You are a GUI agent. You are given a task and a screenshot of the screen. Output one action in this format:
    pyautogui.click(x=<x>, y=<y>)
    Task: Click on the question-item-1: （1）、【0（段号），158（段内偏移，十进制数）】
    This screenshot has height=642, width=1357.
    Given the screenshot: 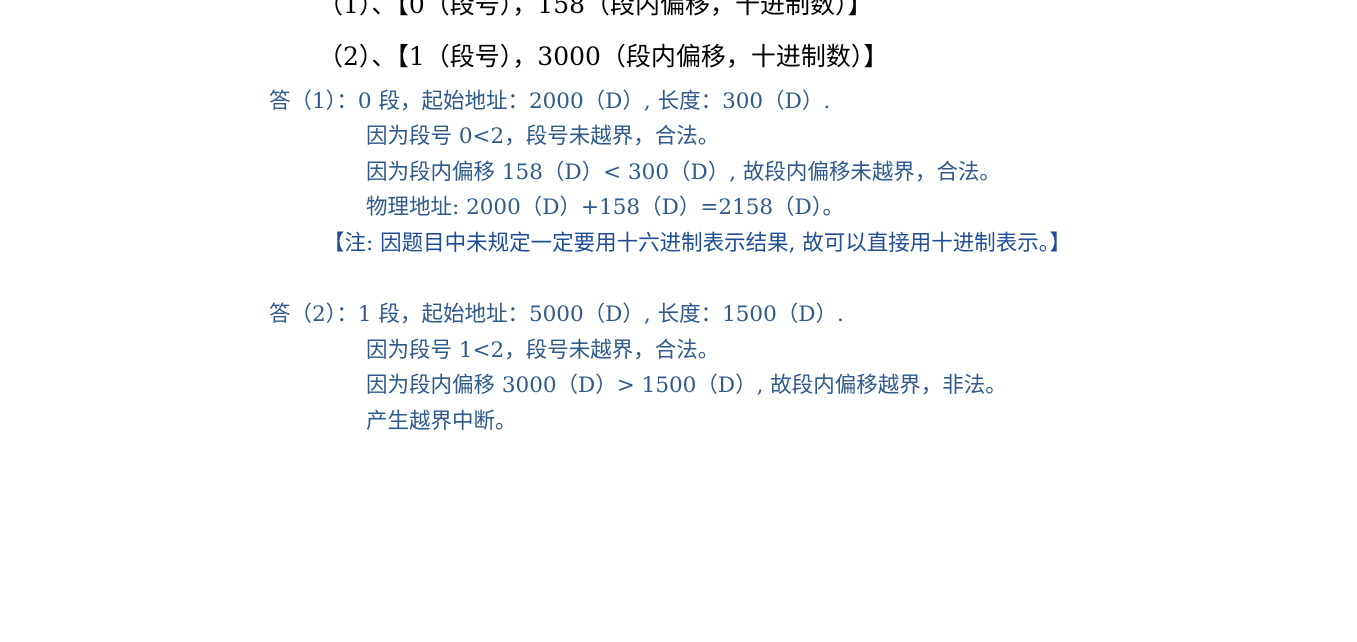 What is the action you would take?
    pyautogui.click(x=595, y=9)
    